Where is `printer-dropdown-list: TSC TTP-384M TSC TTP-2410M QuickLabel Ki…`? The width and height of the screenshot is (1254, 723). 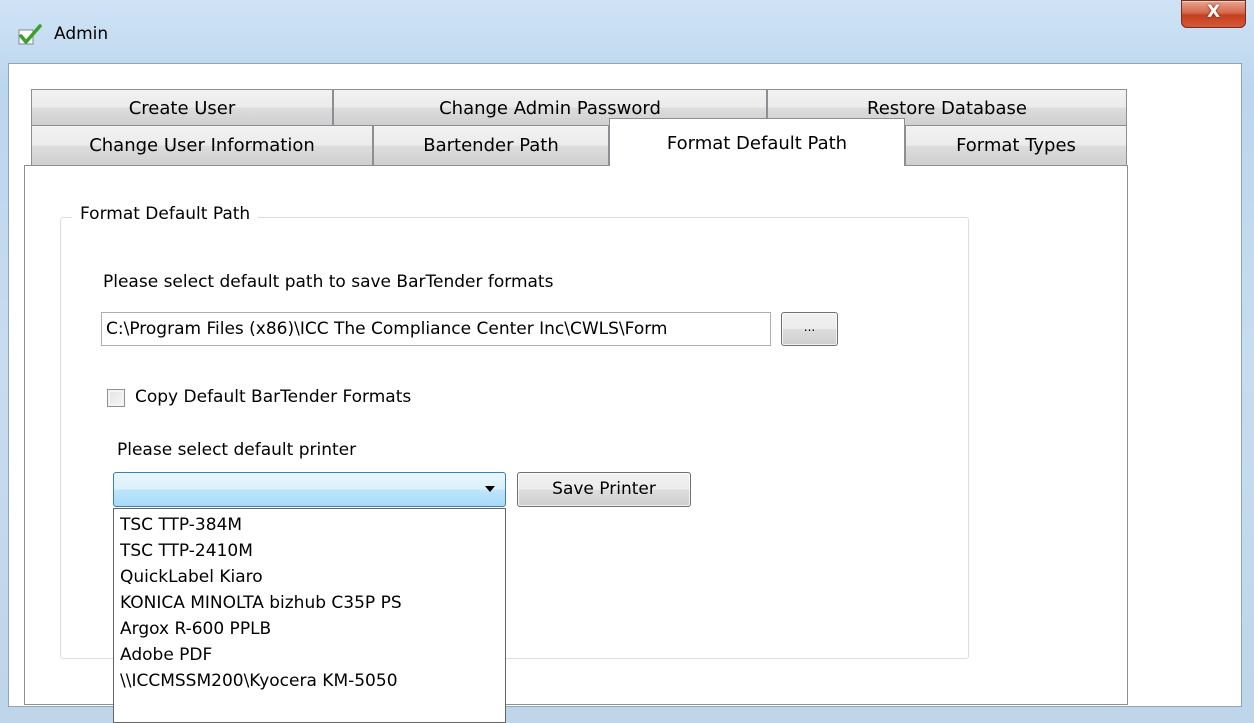 printer-dropdown-list: TSC TTP-384M TSC TTP-2410M QuickLabel Ki… is located at coordinates (309, 615).